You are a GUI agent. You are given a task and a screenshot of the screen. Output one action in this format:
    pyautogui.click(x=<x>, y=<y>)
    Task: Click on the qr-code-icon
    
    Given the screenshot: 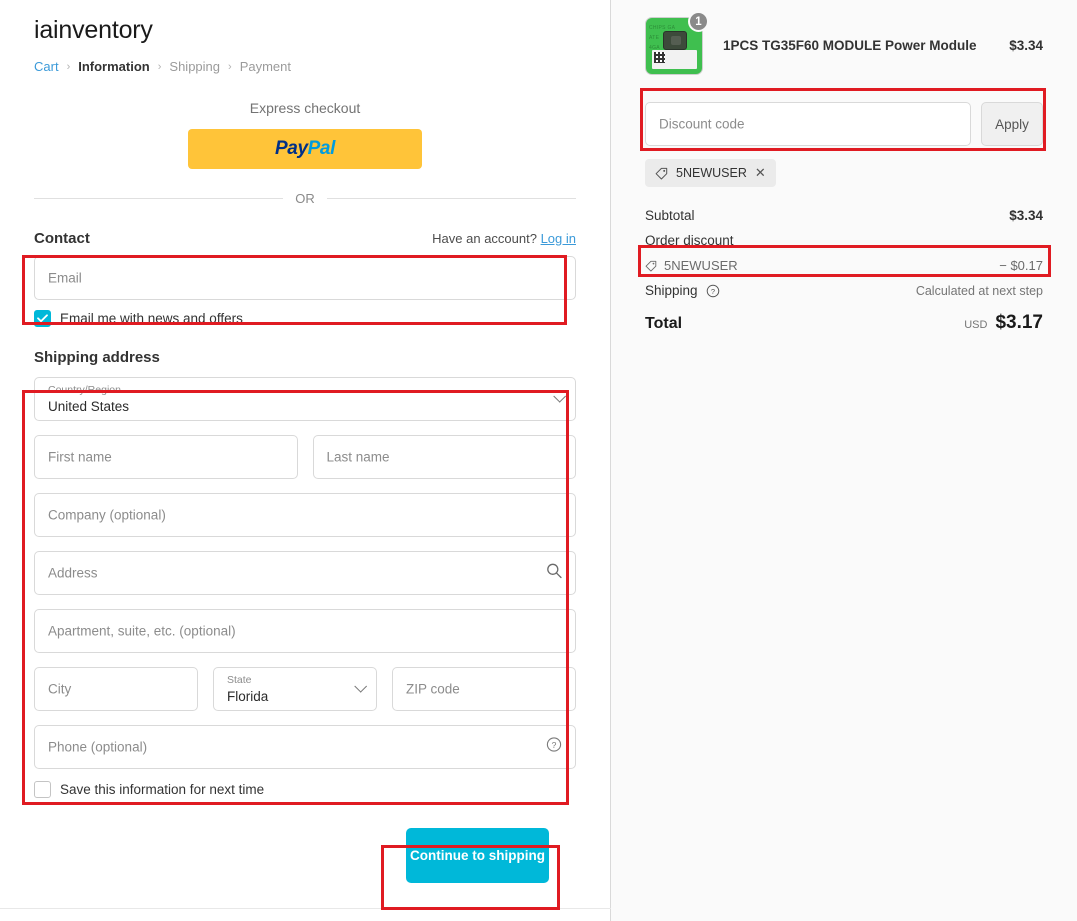 What is the action you would take?
    pyautogui.click(x=659, y=57)
    